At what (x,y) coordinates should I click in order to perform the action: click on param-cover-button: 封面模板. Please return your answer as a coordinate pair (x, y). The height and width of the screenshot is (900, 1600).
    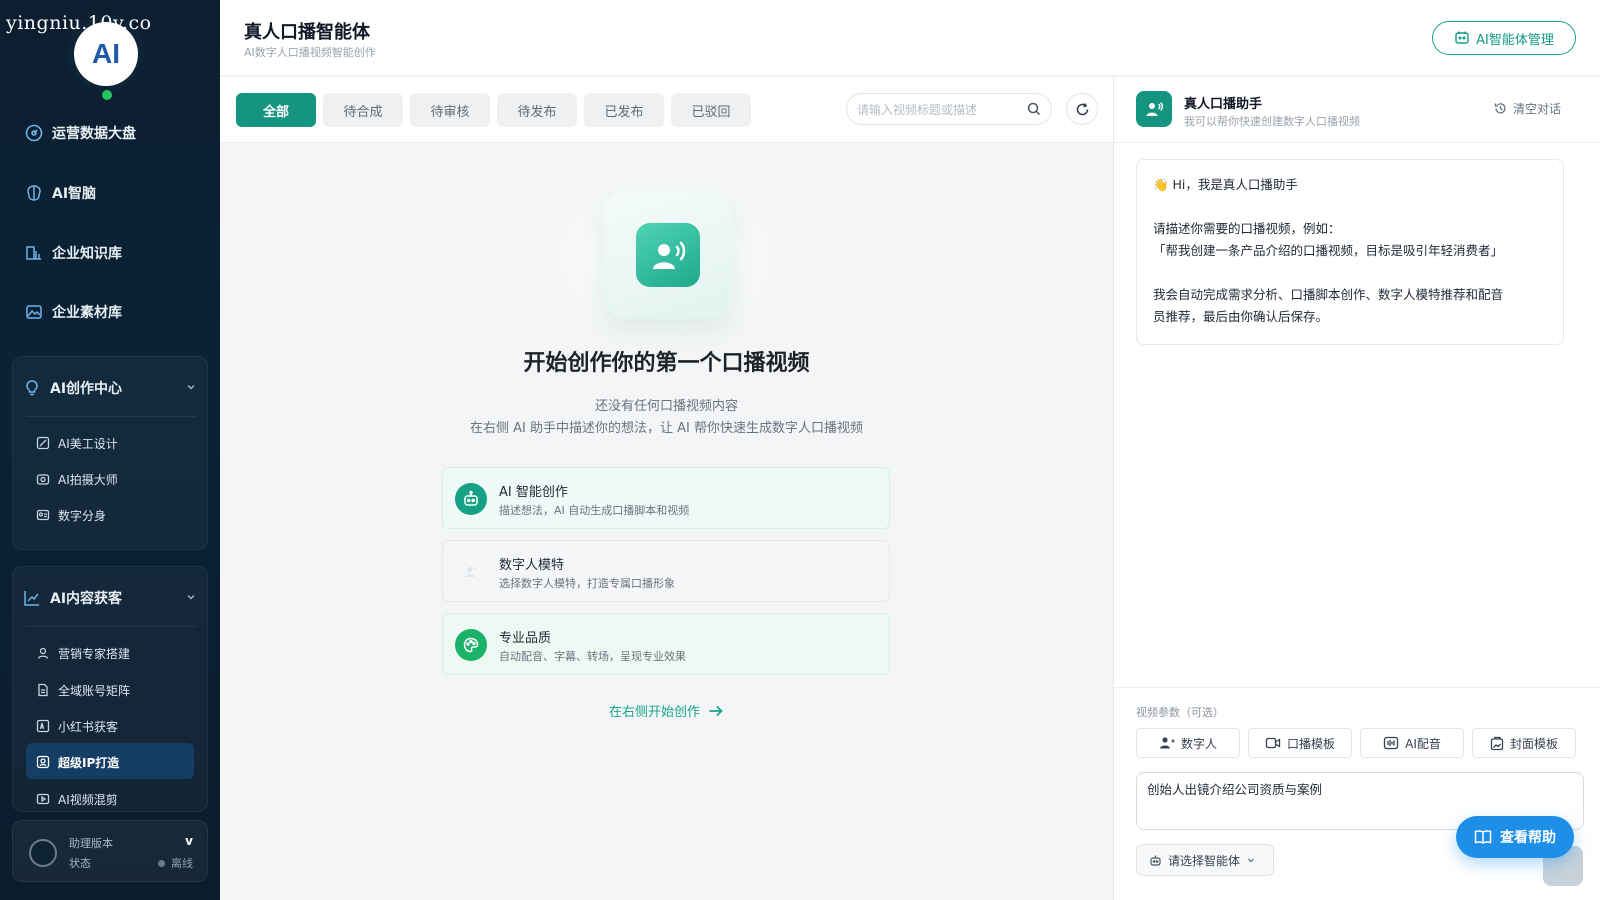
    Looking at the image, I should click on (1524, 743).